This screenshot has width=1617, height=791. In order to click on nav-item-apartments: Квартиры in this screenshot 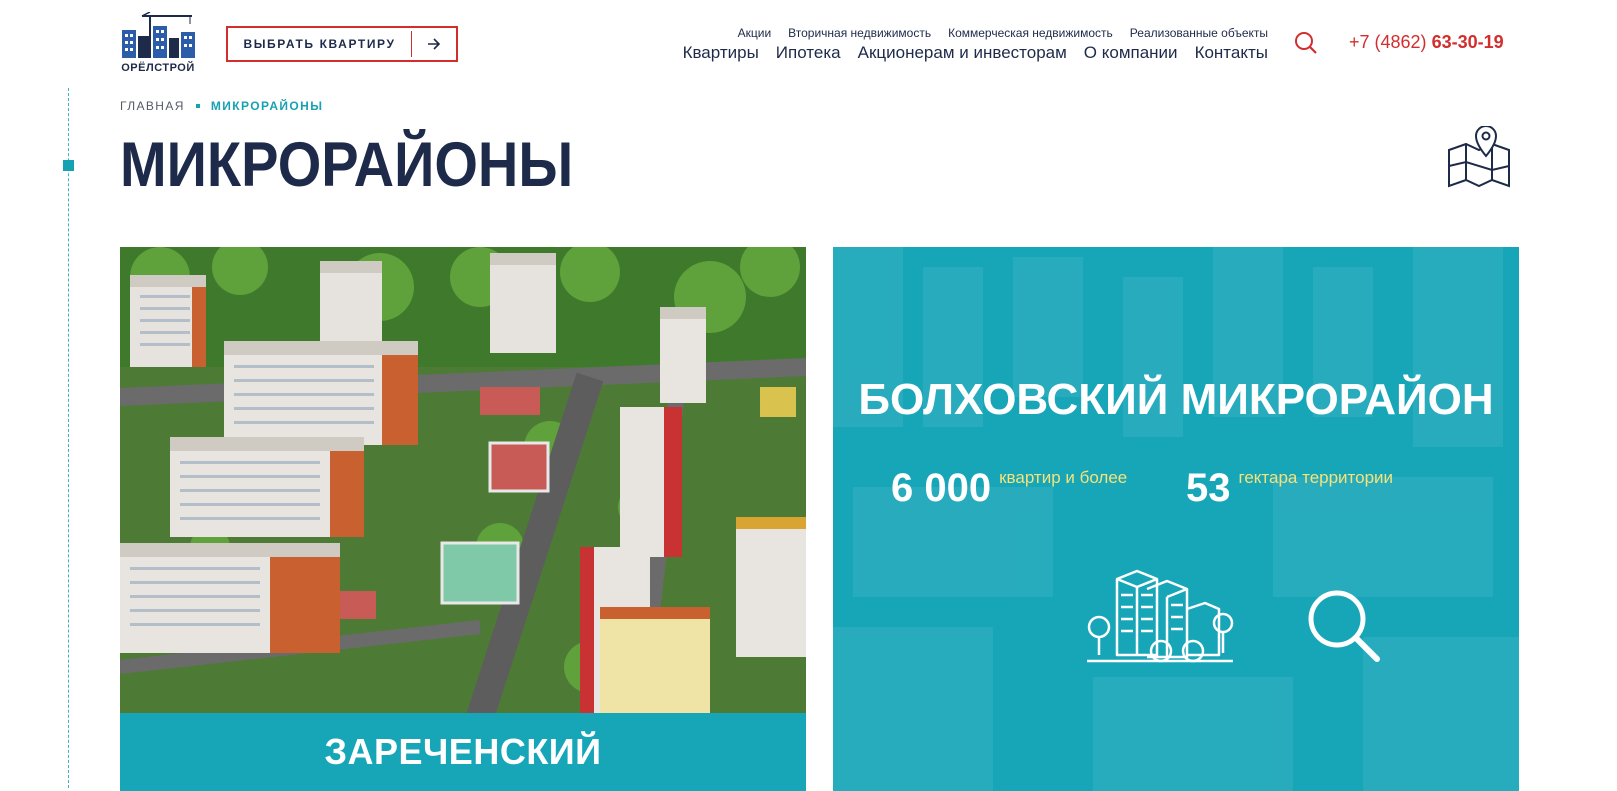, I will do `click(721, 53)`.